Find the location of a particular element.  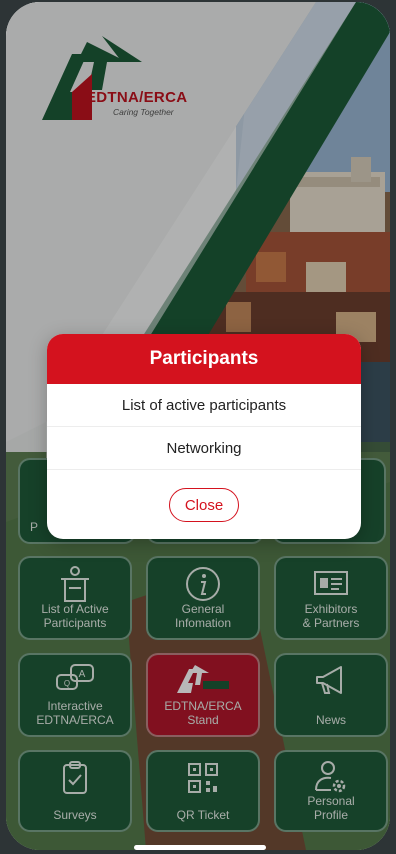

menu-item-list-of-active-participants: List of active participants is located at coordinates (204, 405).